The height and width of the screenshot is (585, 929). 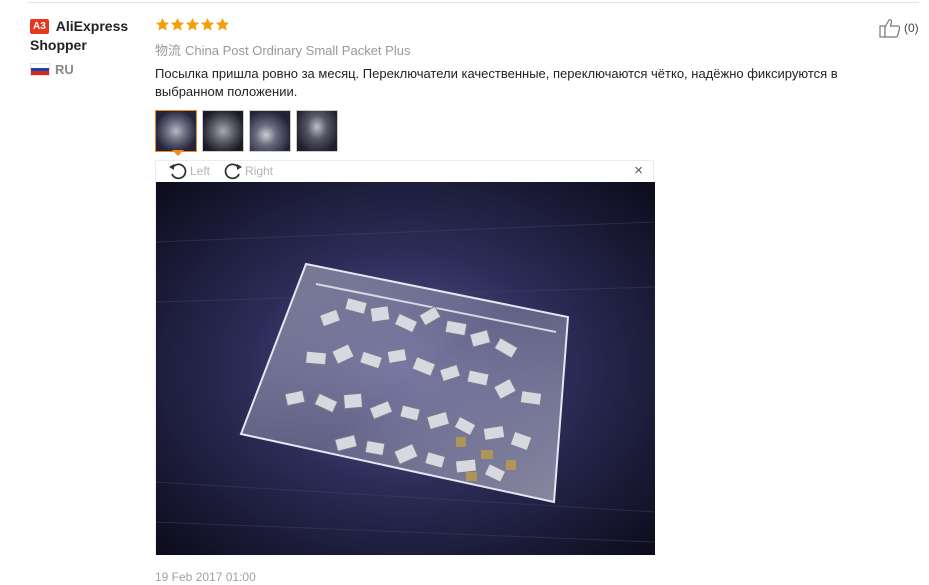 What do you see at coordinates (64, 69) in the screenshot?
I see `country-code: RU` at bounding box center [64, 69].